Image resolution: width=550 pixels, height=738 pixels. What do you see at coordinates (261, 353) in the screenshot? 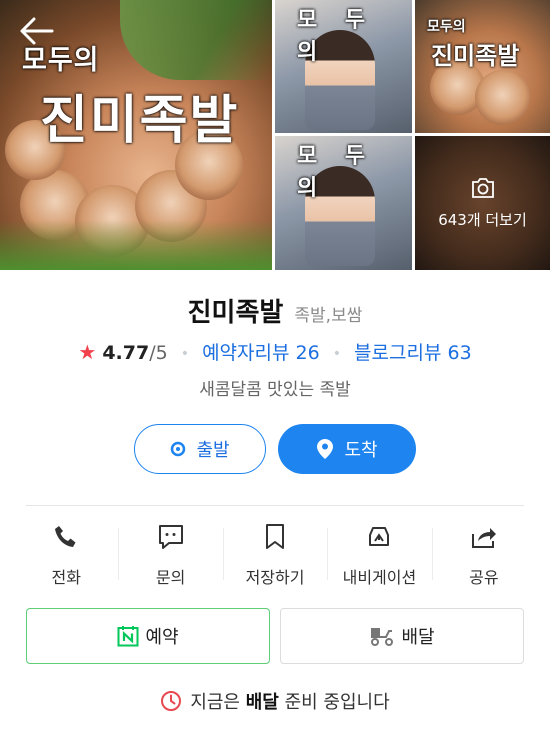
I see `visitor-review-link: 예약자리뷰 26` at bounding box center [261, 353].